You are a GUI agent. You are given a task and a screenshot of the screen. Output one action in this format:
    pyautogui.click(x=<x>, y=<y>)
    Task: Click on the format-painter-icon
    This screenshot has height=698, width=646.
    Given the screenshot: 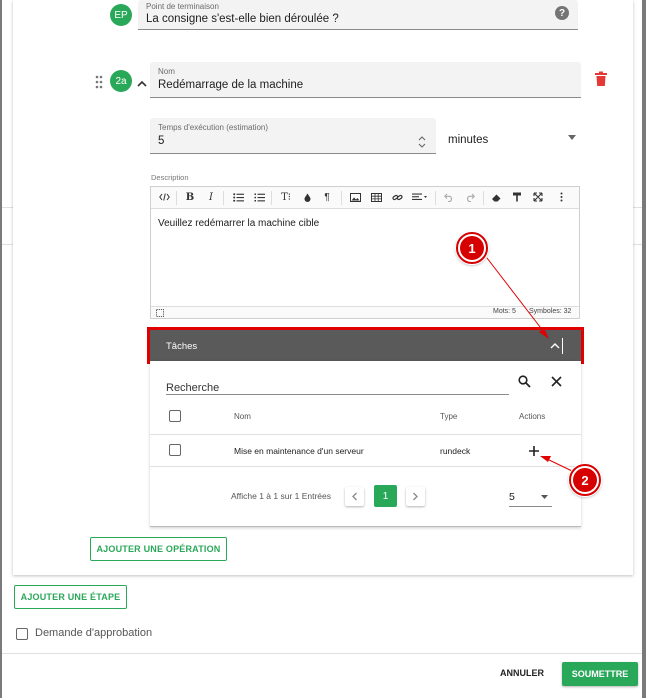 What is the action you would take?
    pyautogui.click(x=517, y=197)
    